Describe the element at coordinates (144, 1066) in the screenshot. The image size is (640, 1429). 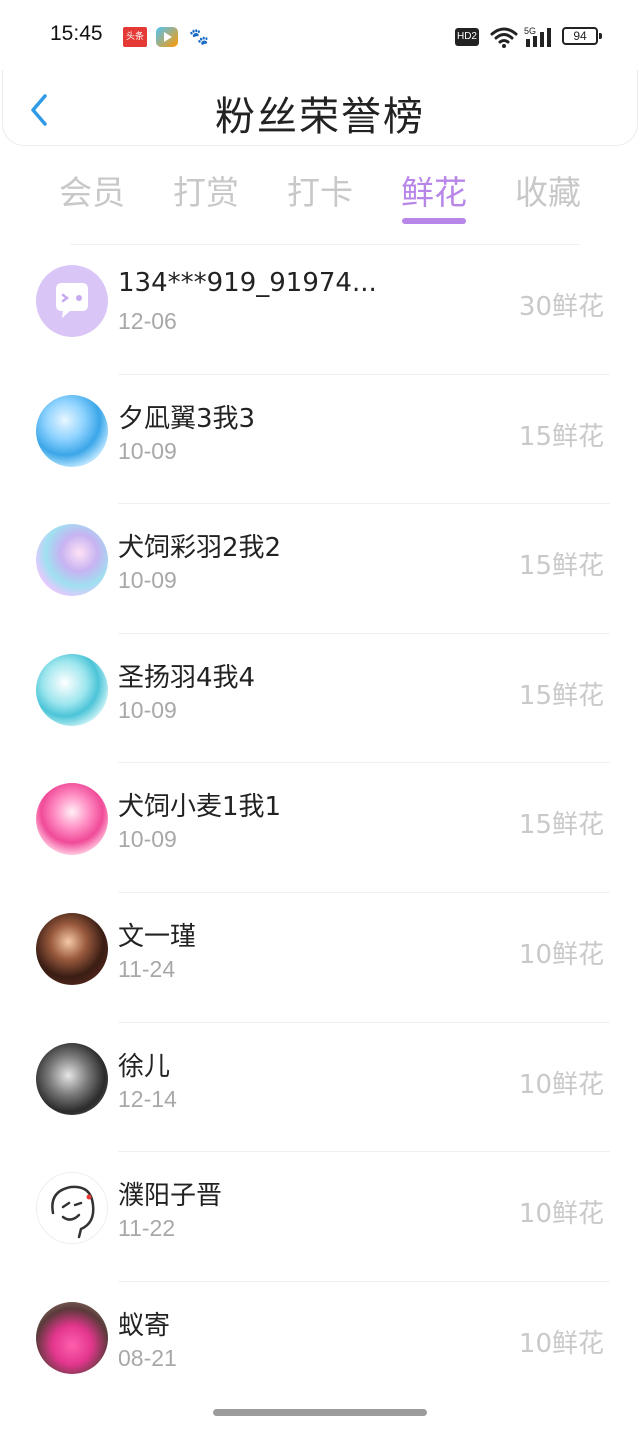
I see `fan-name: 徐儿` at that location.